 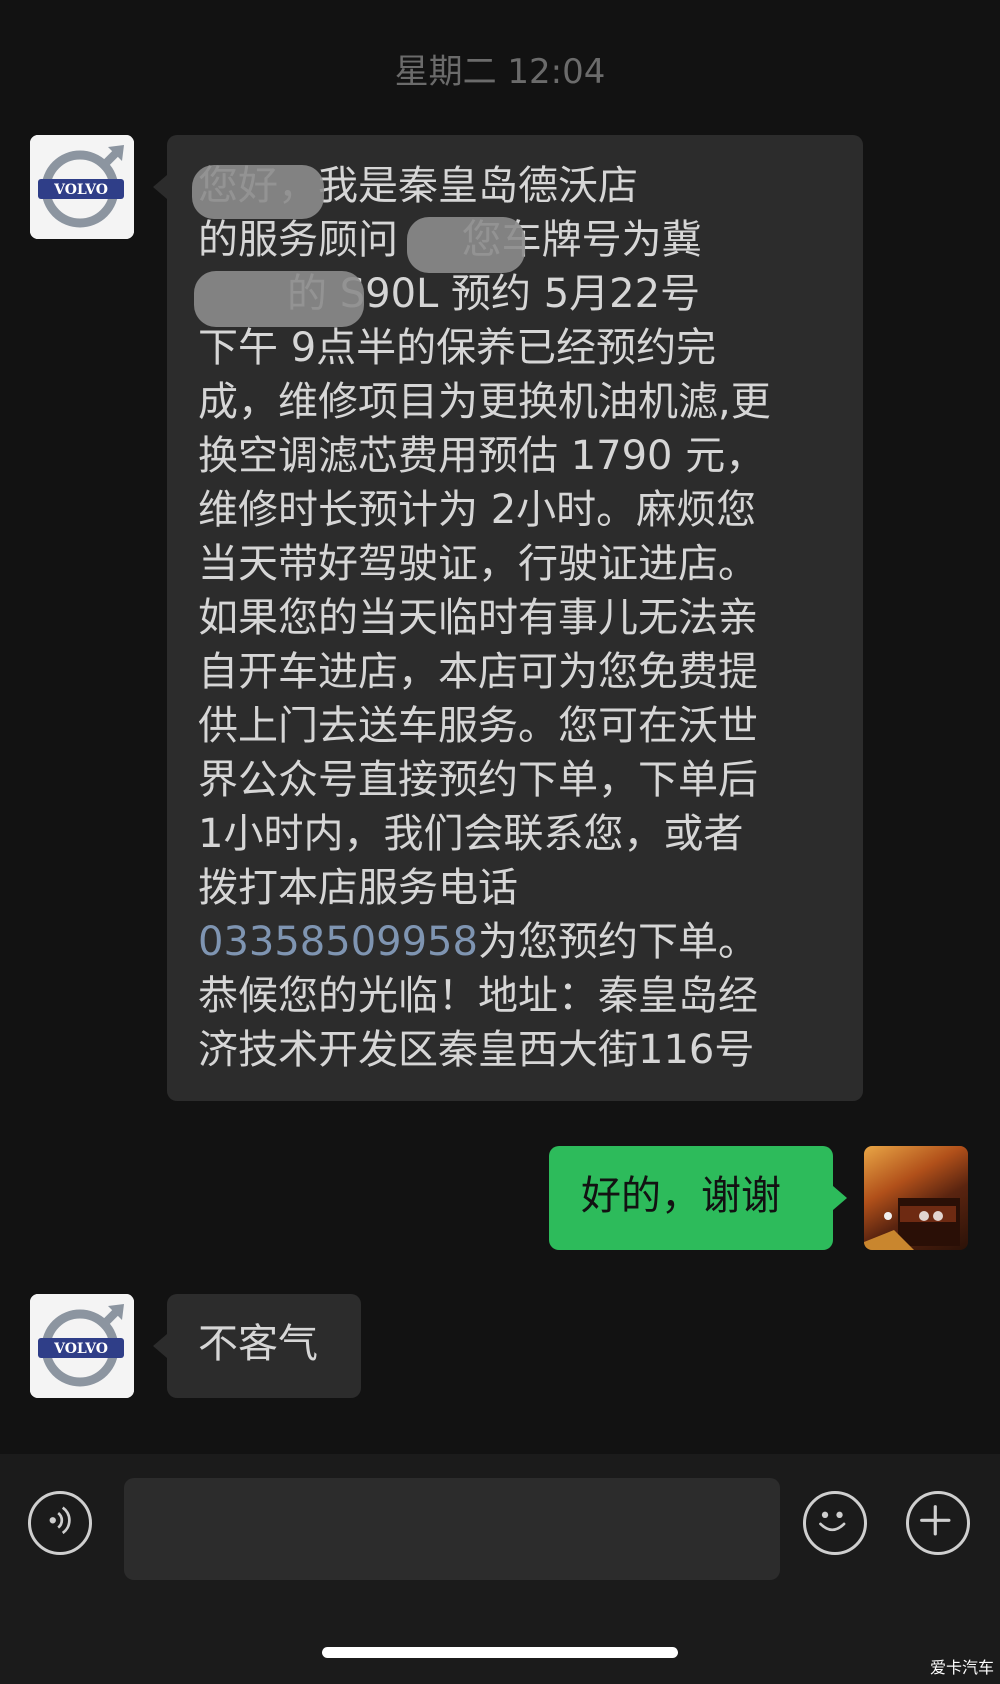 What do you see at coordinates (452, 1529) in the screenshot?
I see `message-input` at bounding box center [452, 1529].